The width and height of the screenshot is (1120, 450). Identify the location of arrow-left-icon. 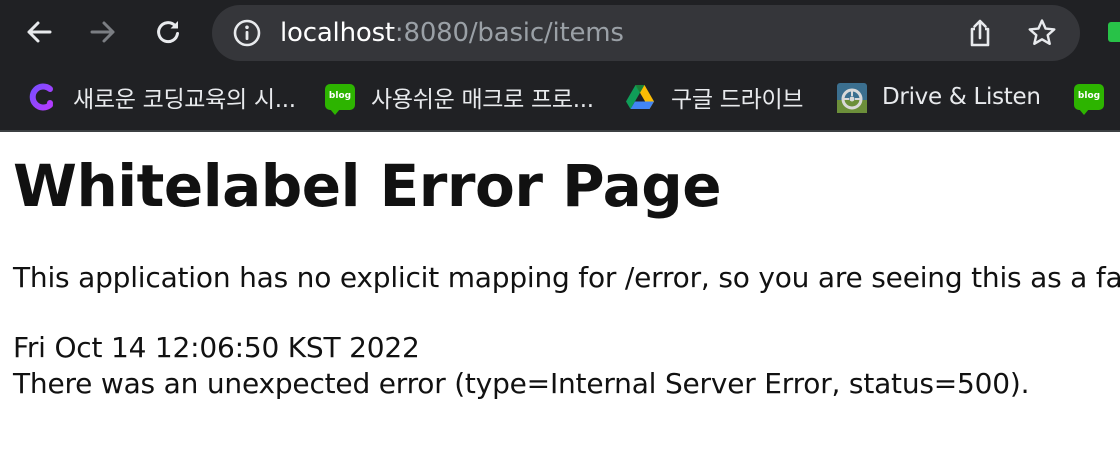
(39, 32).